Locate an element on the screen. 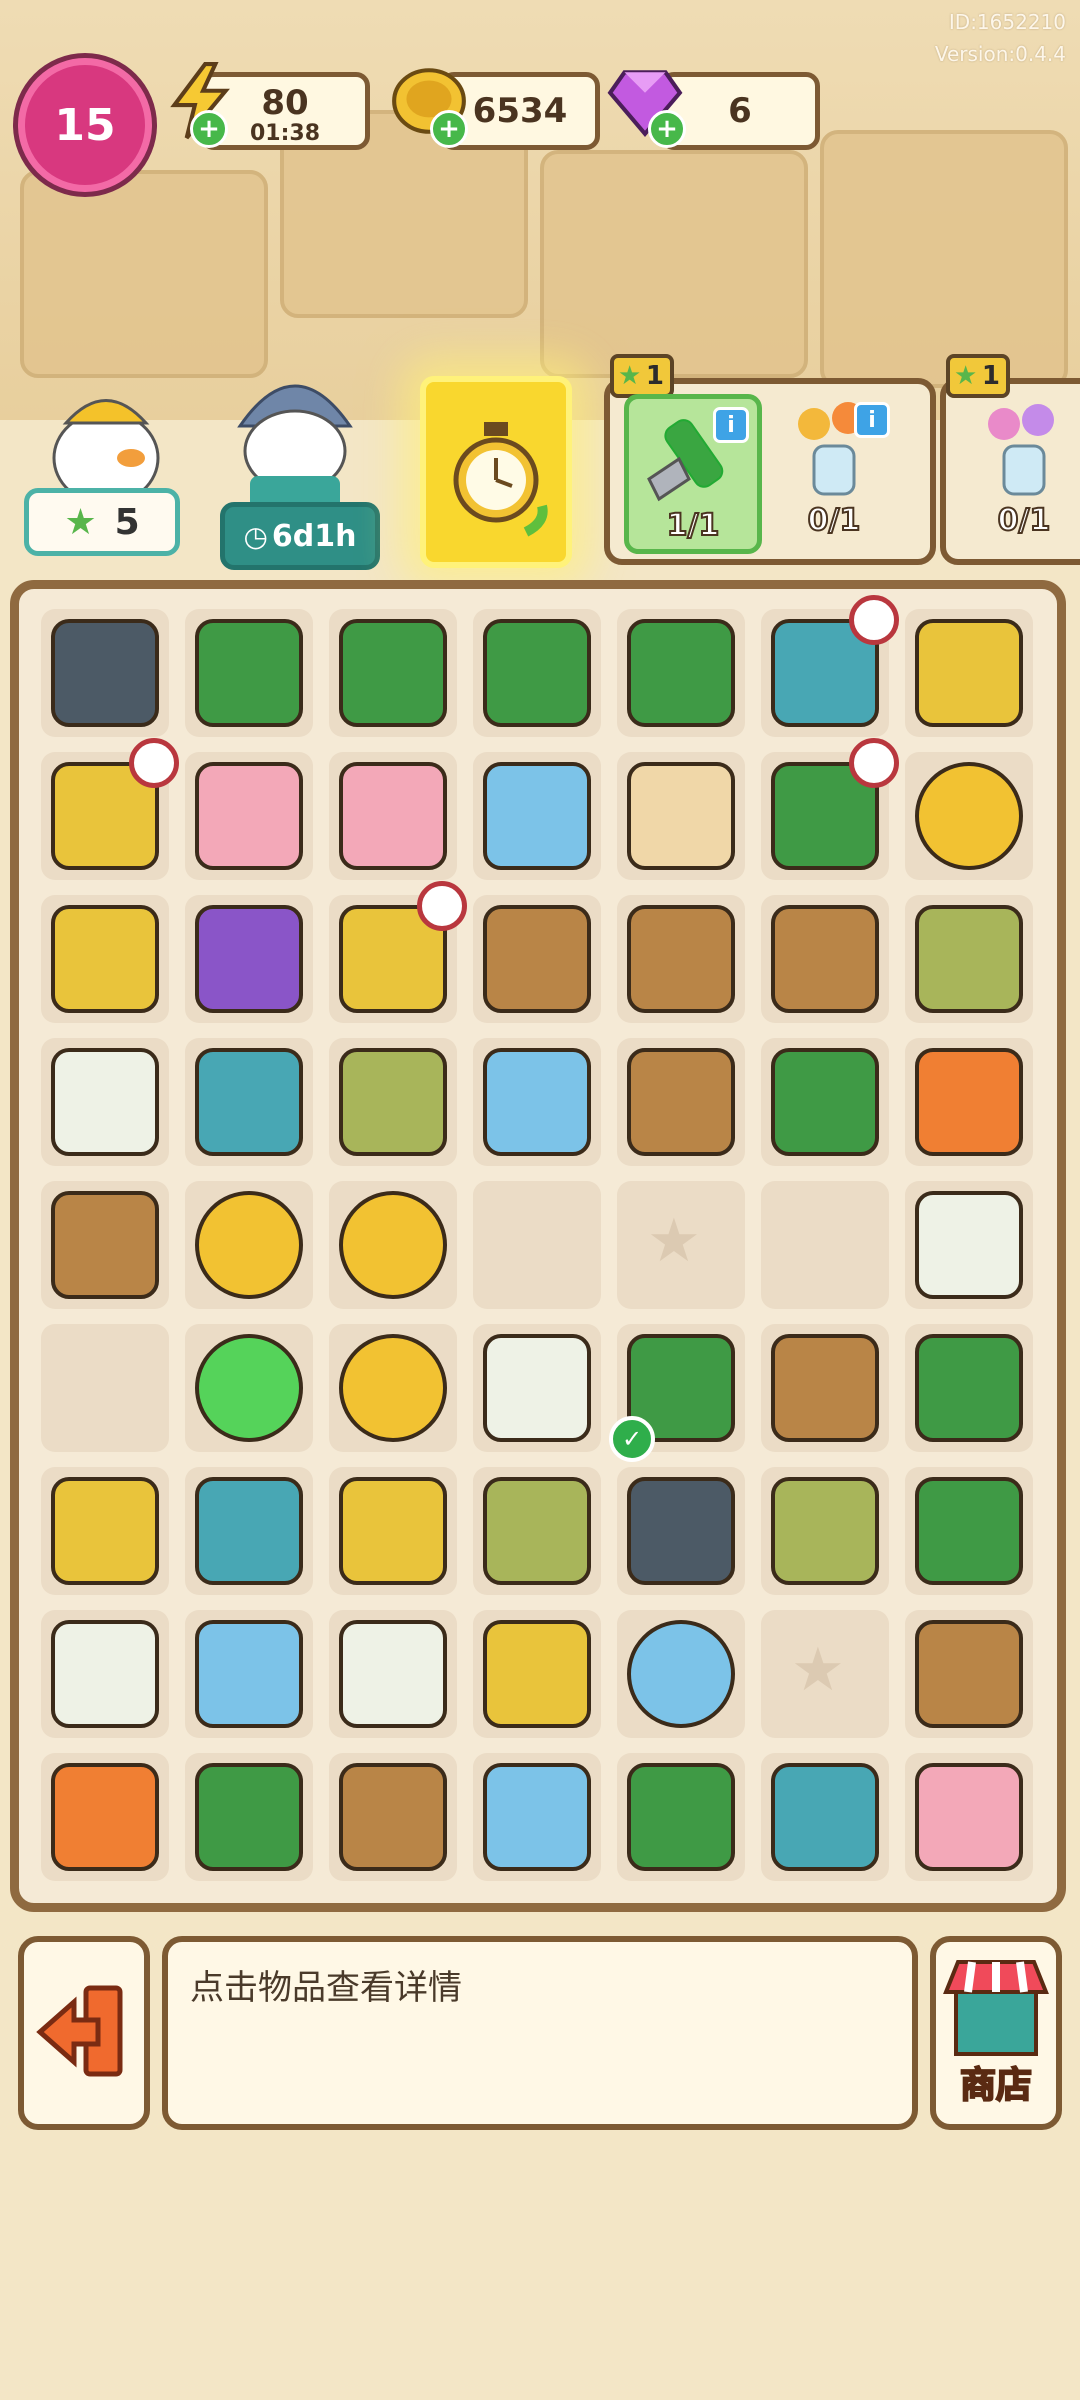 Image resolution: width=1080 pixels, height=2400 pixels. add-energy-button: + is located at coordinates (209, 129).